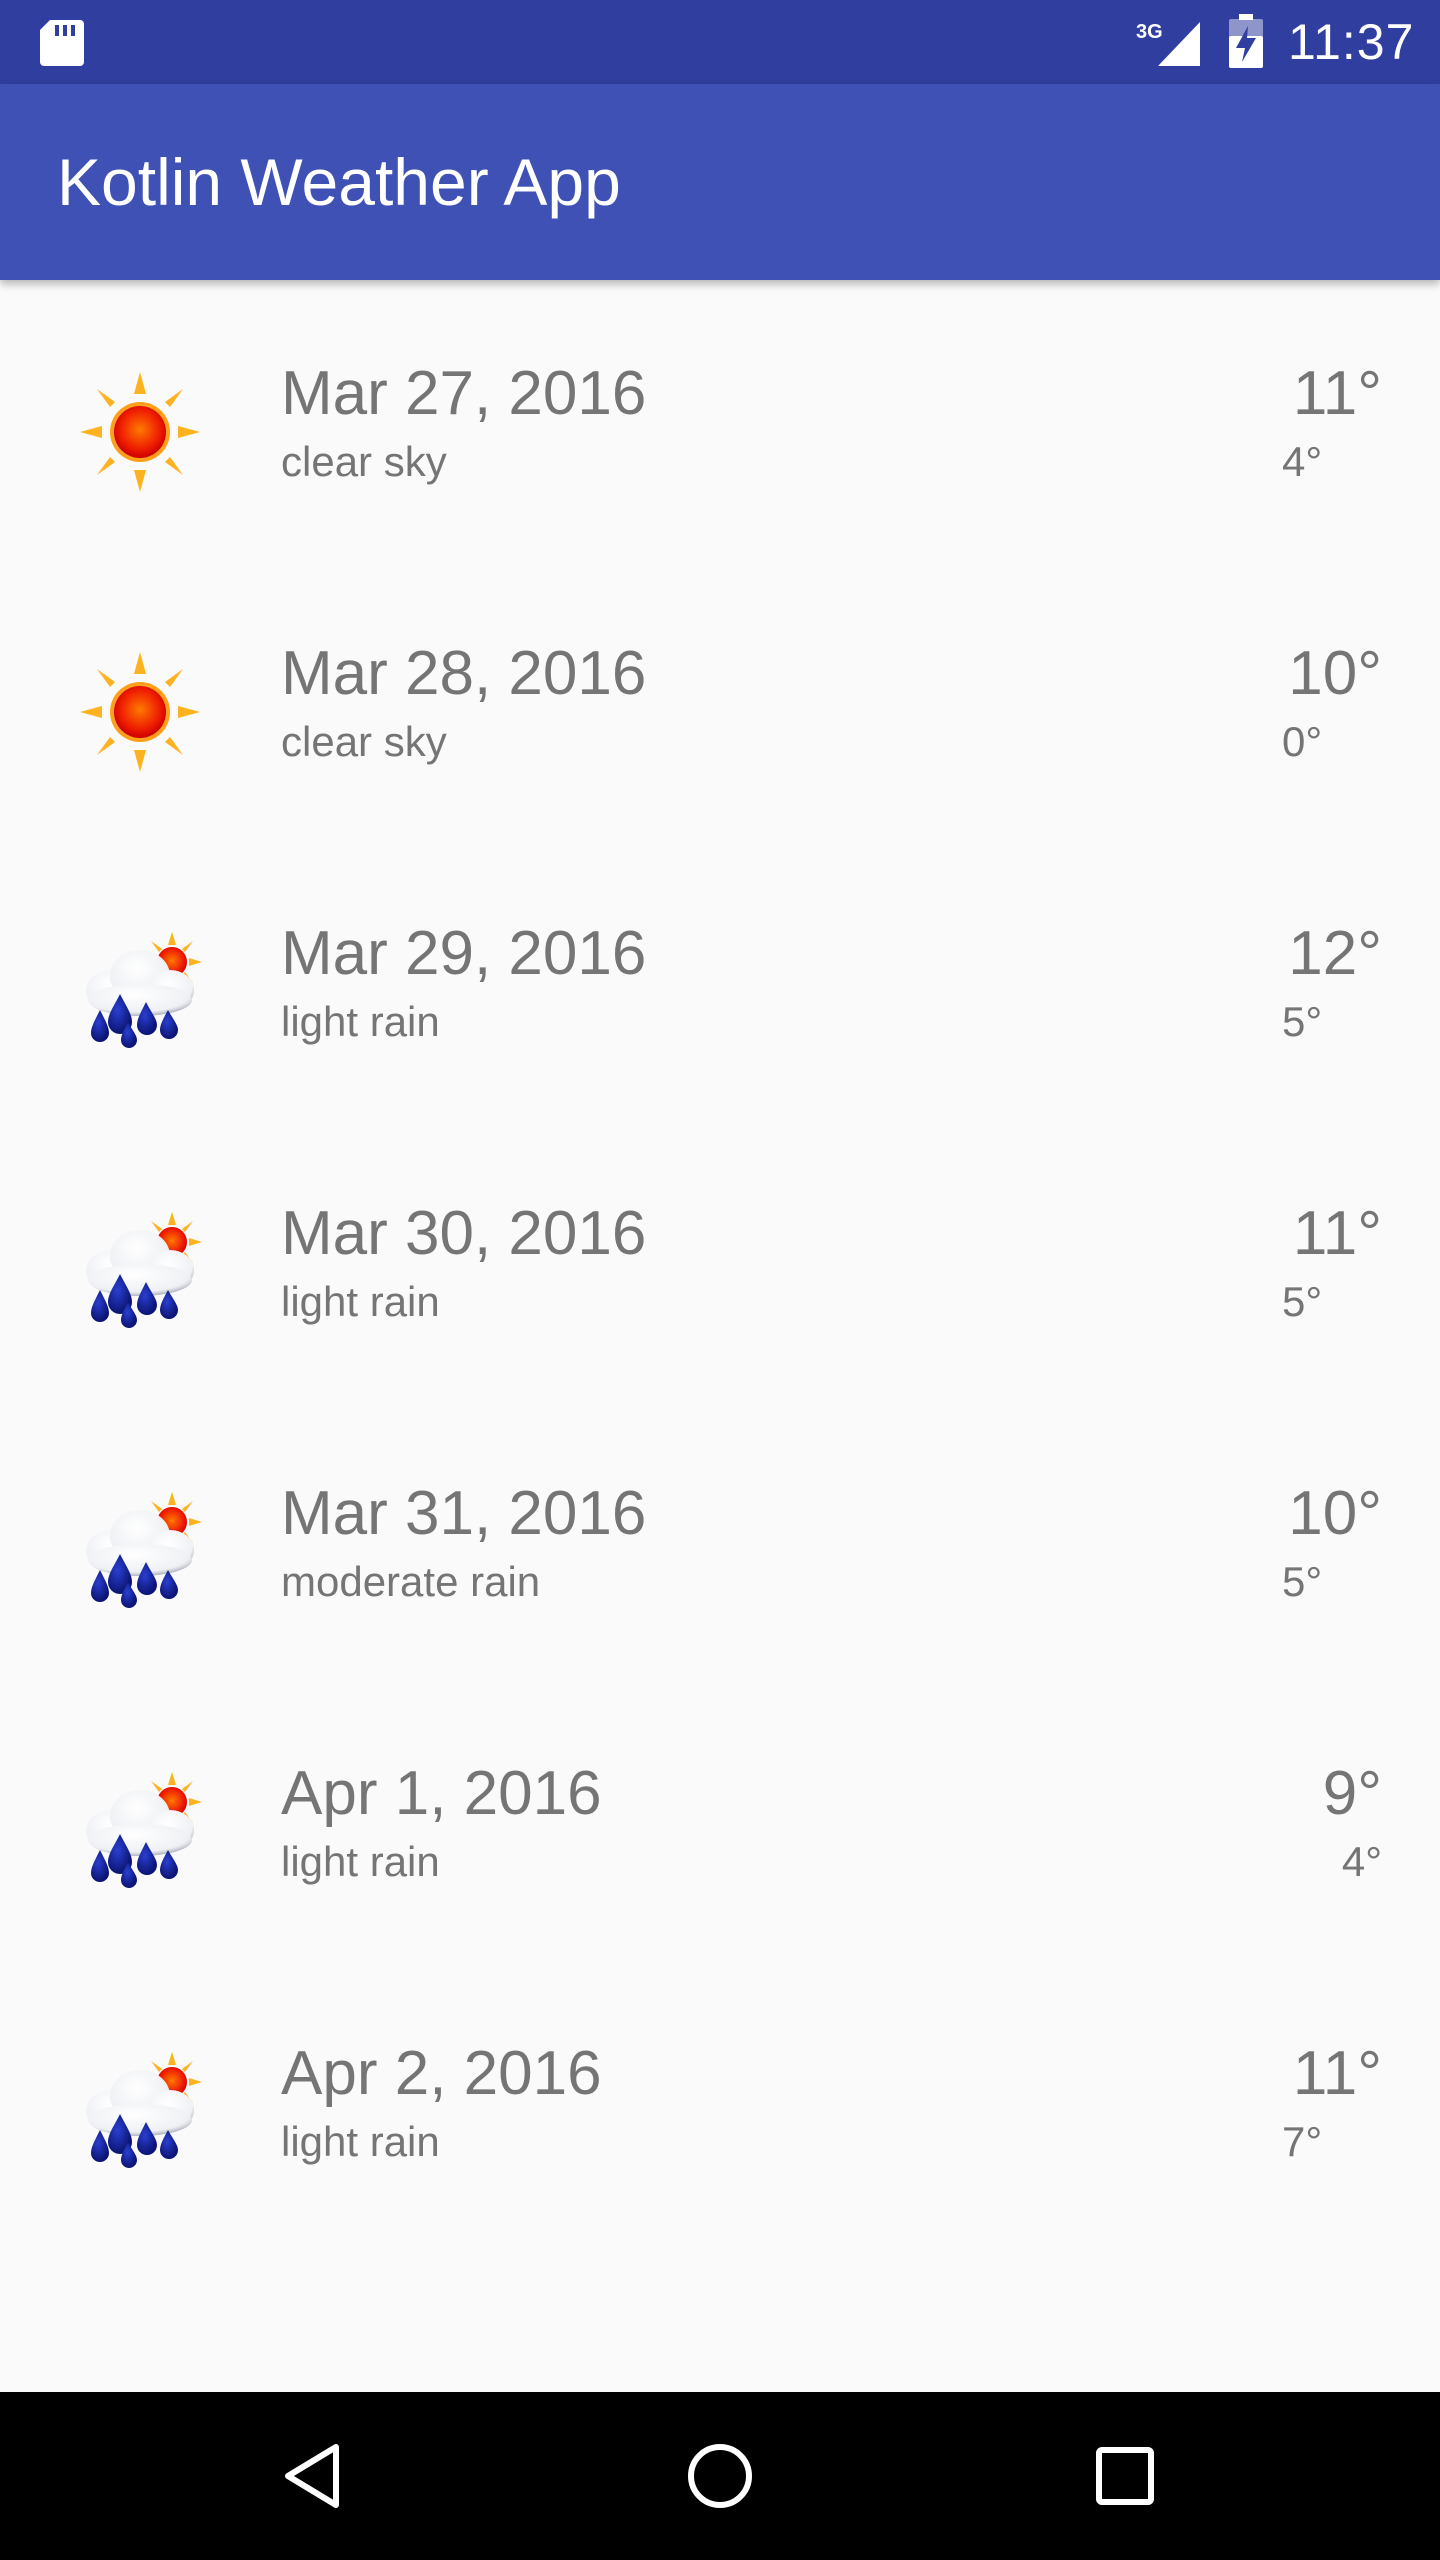  Describe the element at coordinates (464, 1513) in the screenshot. I see `forecast-date: Mar 31, 2016` at that location.